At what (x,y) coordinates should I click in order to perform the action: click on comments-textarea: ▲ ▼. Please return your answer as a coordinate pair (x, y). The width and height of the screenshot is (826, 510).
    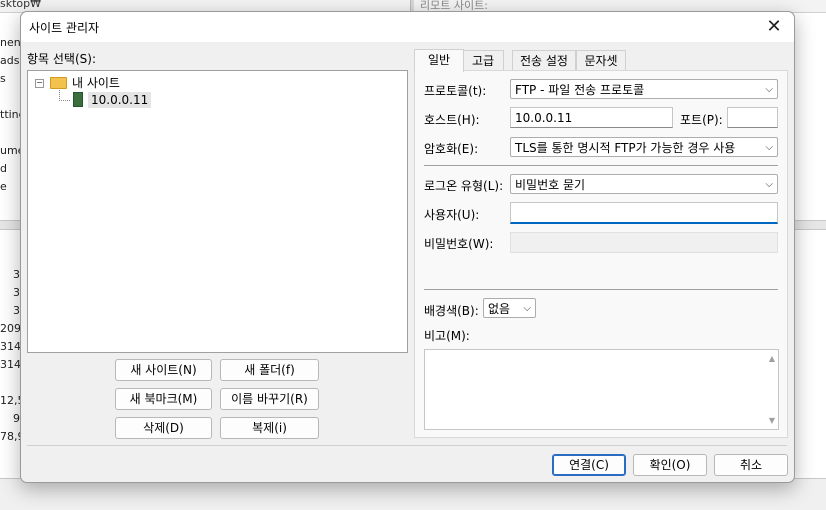
    Looking at the image, I should click on (601, 389).